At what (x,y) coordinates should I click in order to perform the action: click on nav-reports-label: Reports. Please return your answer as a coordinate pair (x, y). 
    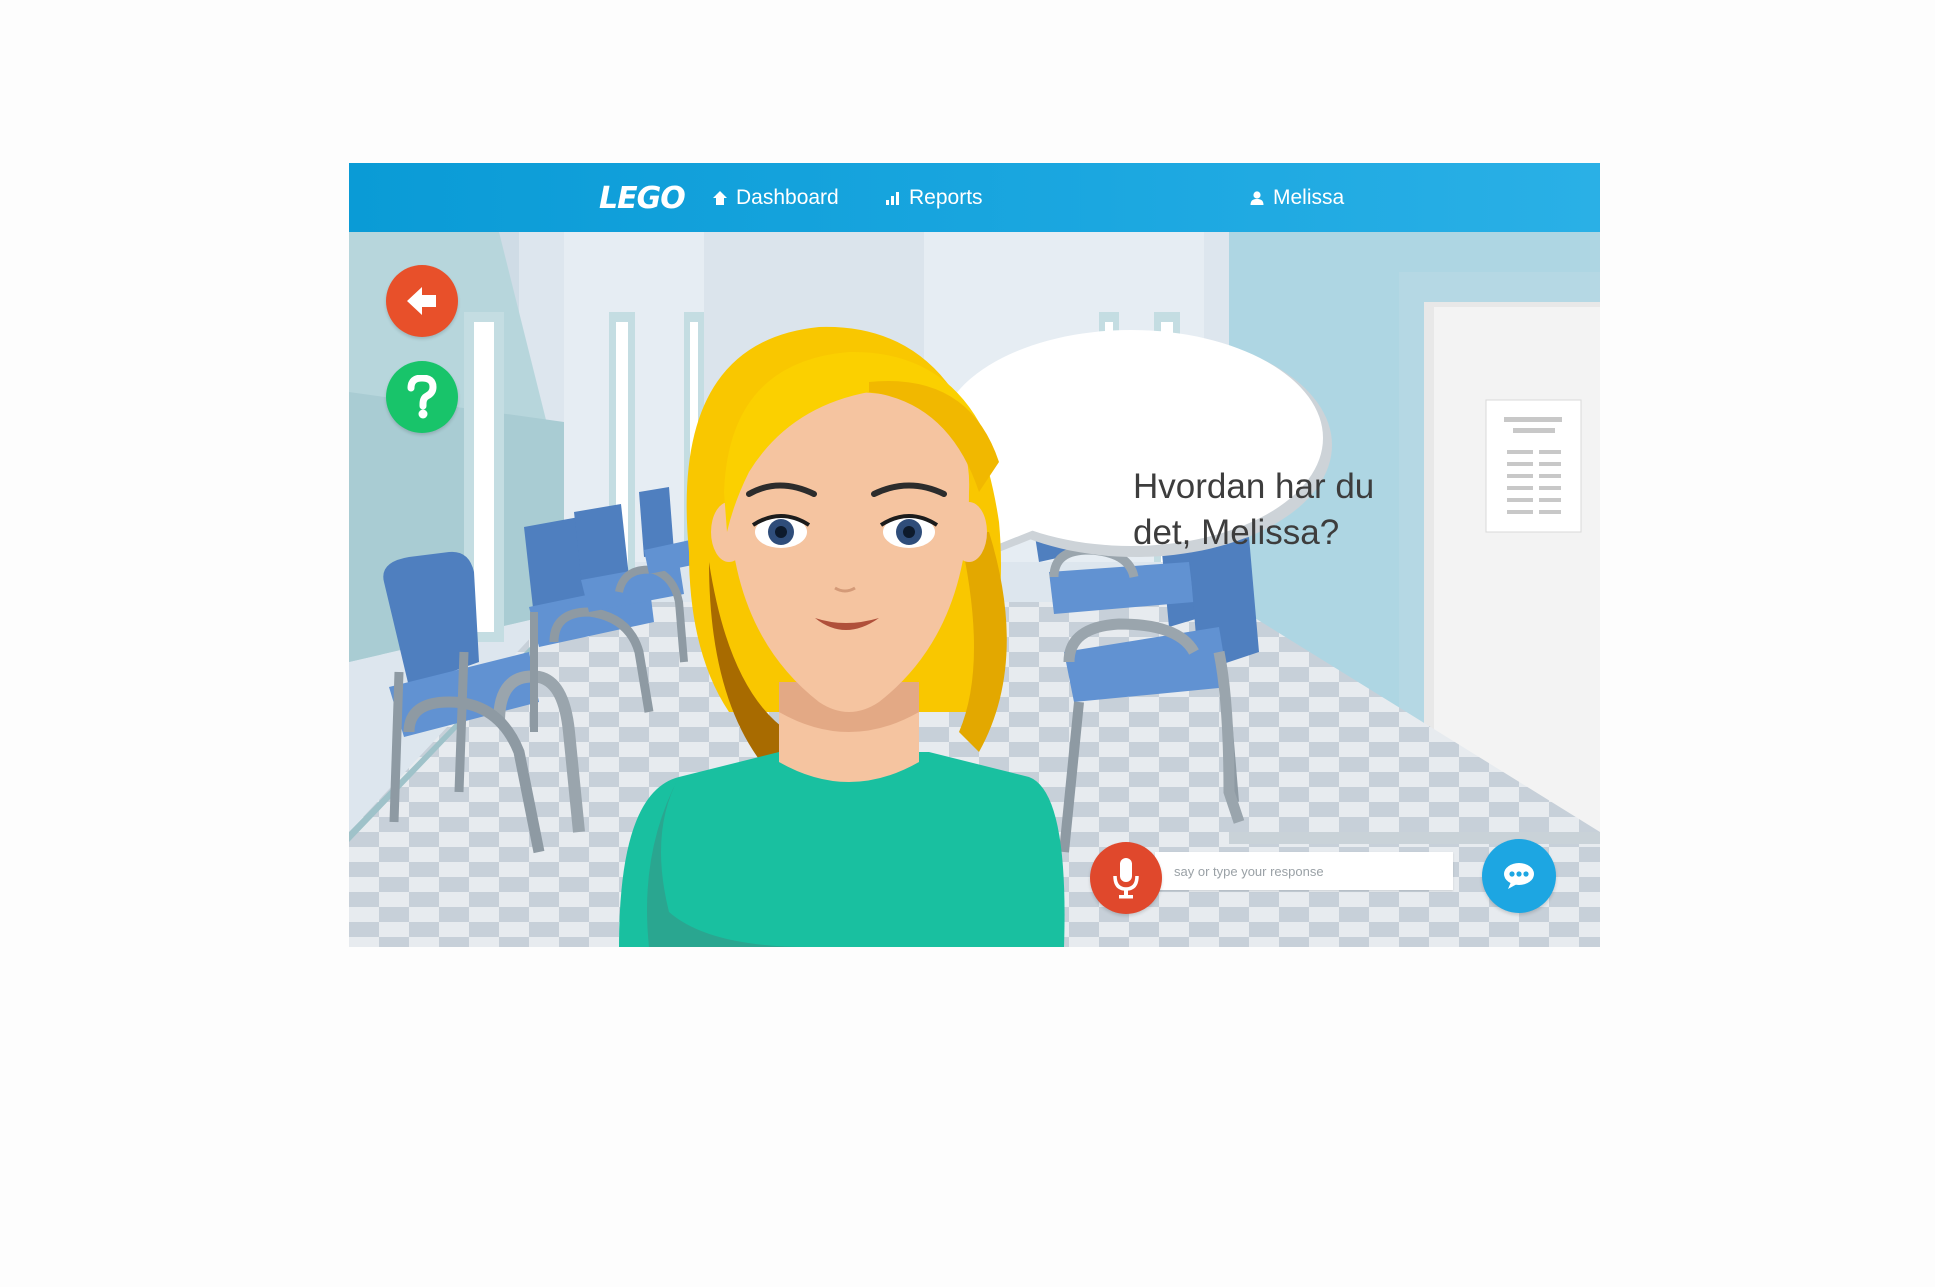
    Looking at the image, I should click on (946, 197).